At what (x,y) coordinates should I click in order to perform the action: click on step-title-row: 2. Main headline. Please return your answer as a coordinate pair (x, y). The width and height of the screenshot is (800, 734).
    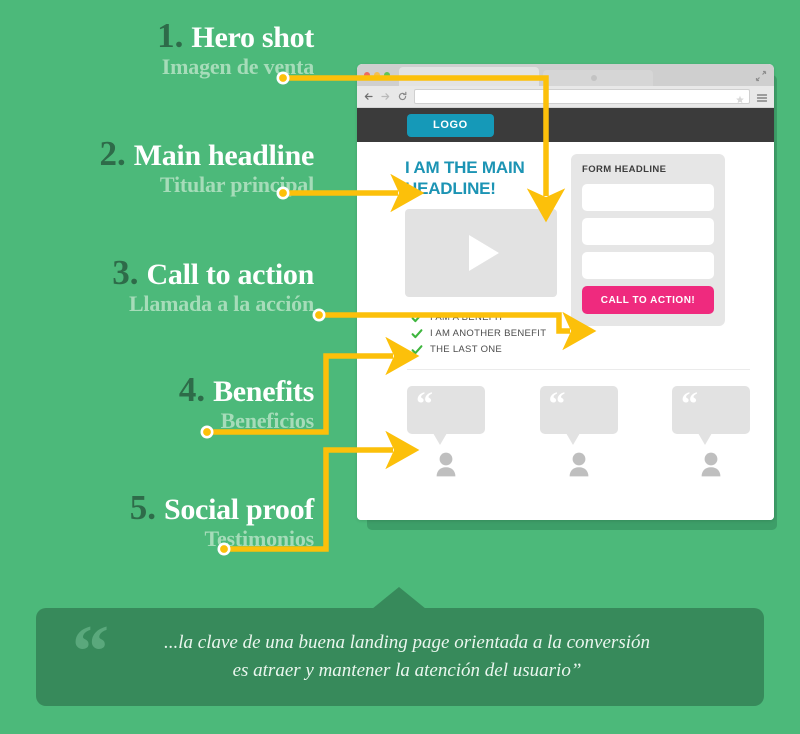
    Looking at the image, I should click on (170, 153).